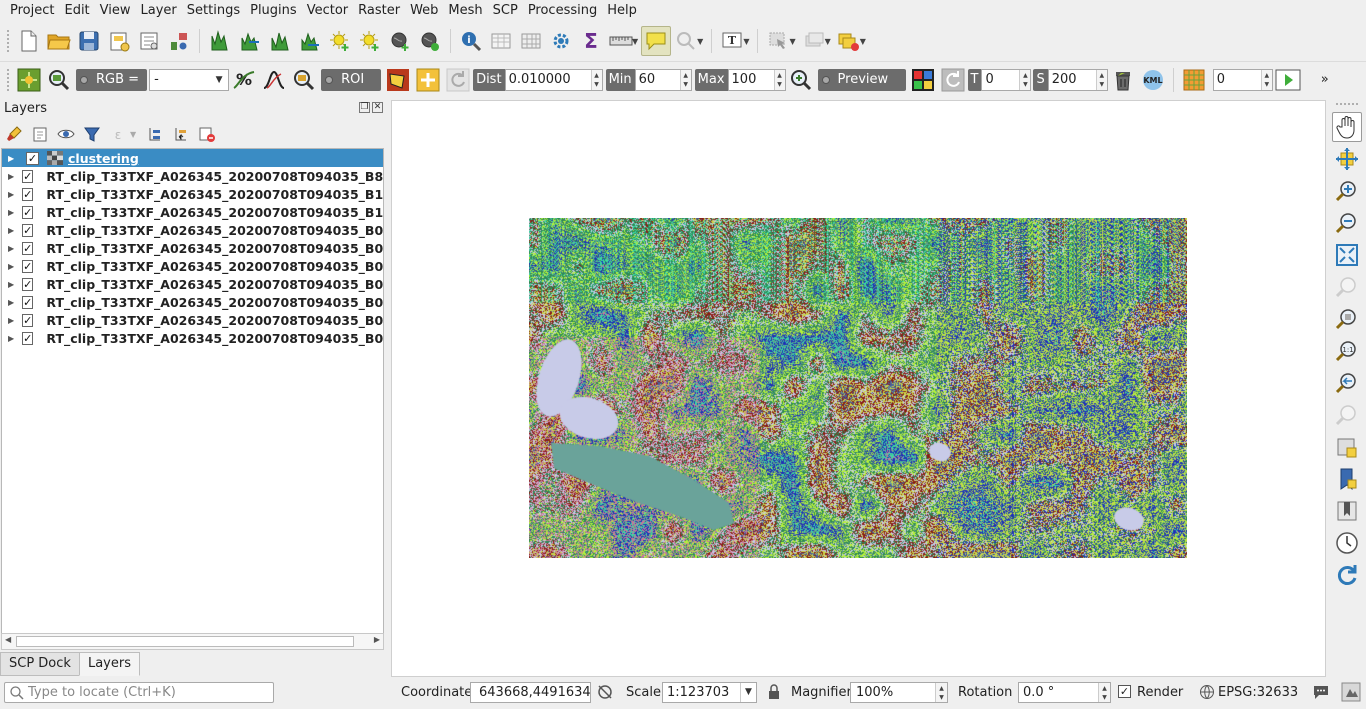 The image size is (1366, 709). I want to click on menu-processing: Processing, so click(562, 10).